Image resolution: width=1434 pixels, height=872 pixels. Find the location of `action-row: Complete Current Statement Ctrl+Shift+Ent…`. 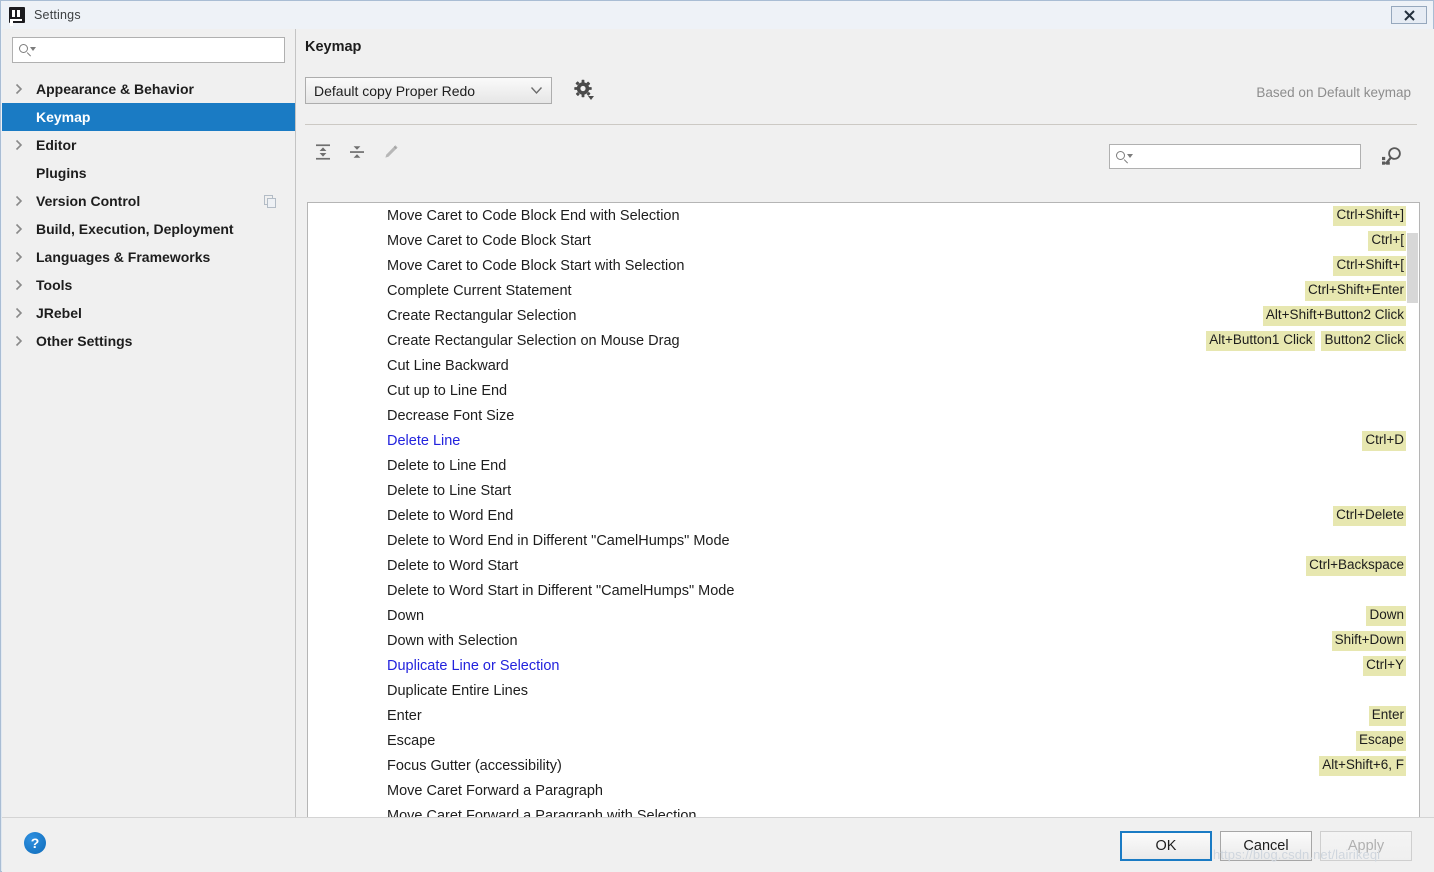

action-row: Complete Current Statement Ctrl+Shift+Ent… is located at coordinates (863, 290).